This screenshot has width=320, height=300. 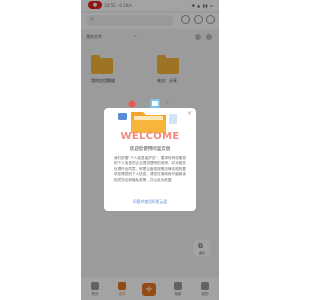 I want to click on illustration-photo-card, so click(x=155, y=103).